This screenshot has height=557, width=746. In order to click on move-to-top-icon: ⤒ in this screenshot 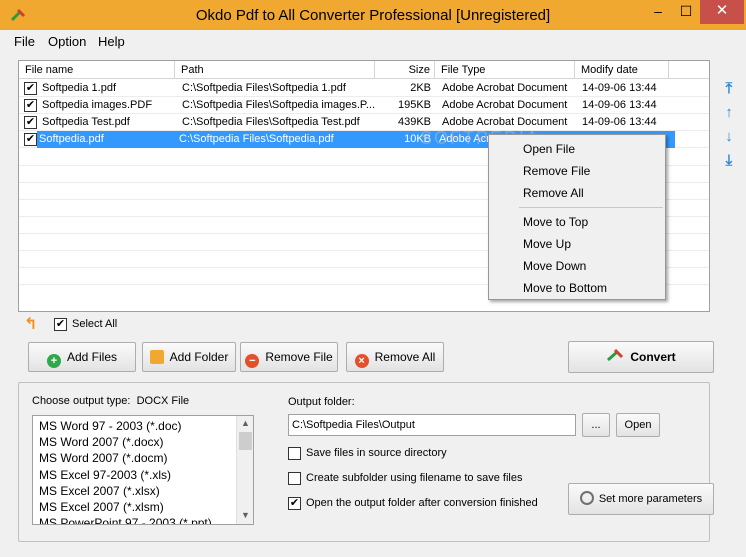, I will do `click(729, 89)`.